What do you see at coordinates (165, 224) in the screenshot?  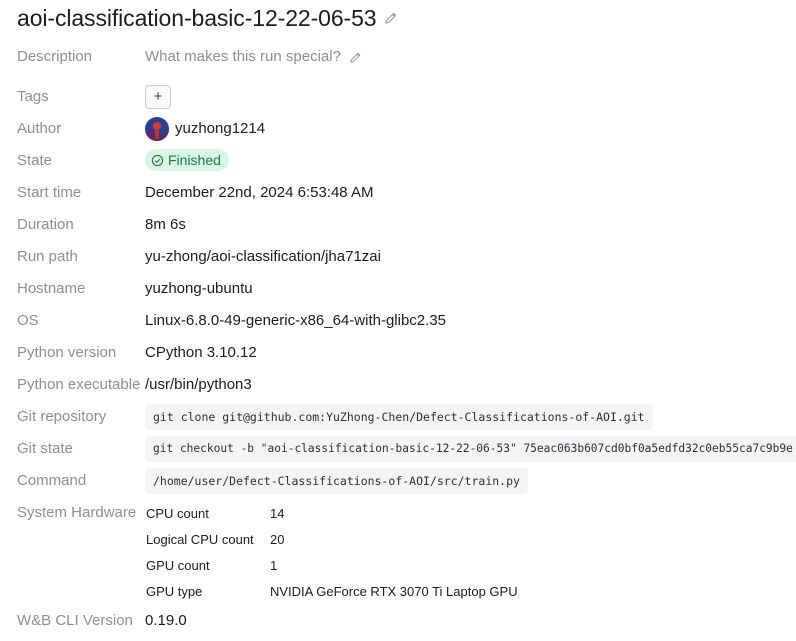 I see `duration-value: 8m 6s` at bounding box center [165, 224].